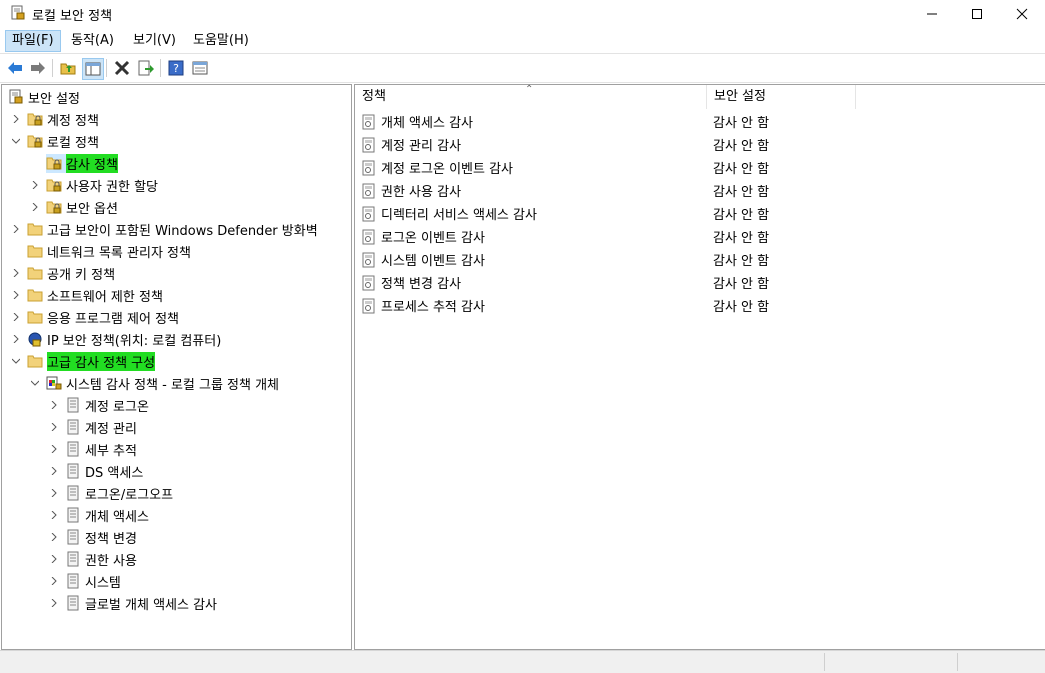  I want to click on tree-item-subcategory: 시스템, so click(84, 581).